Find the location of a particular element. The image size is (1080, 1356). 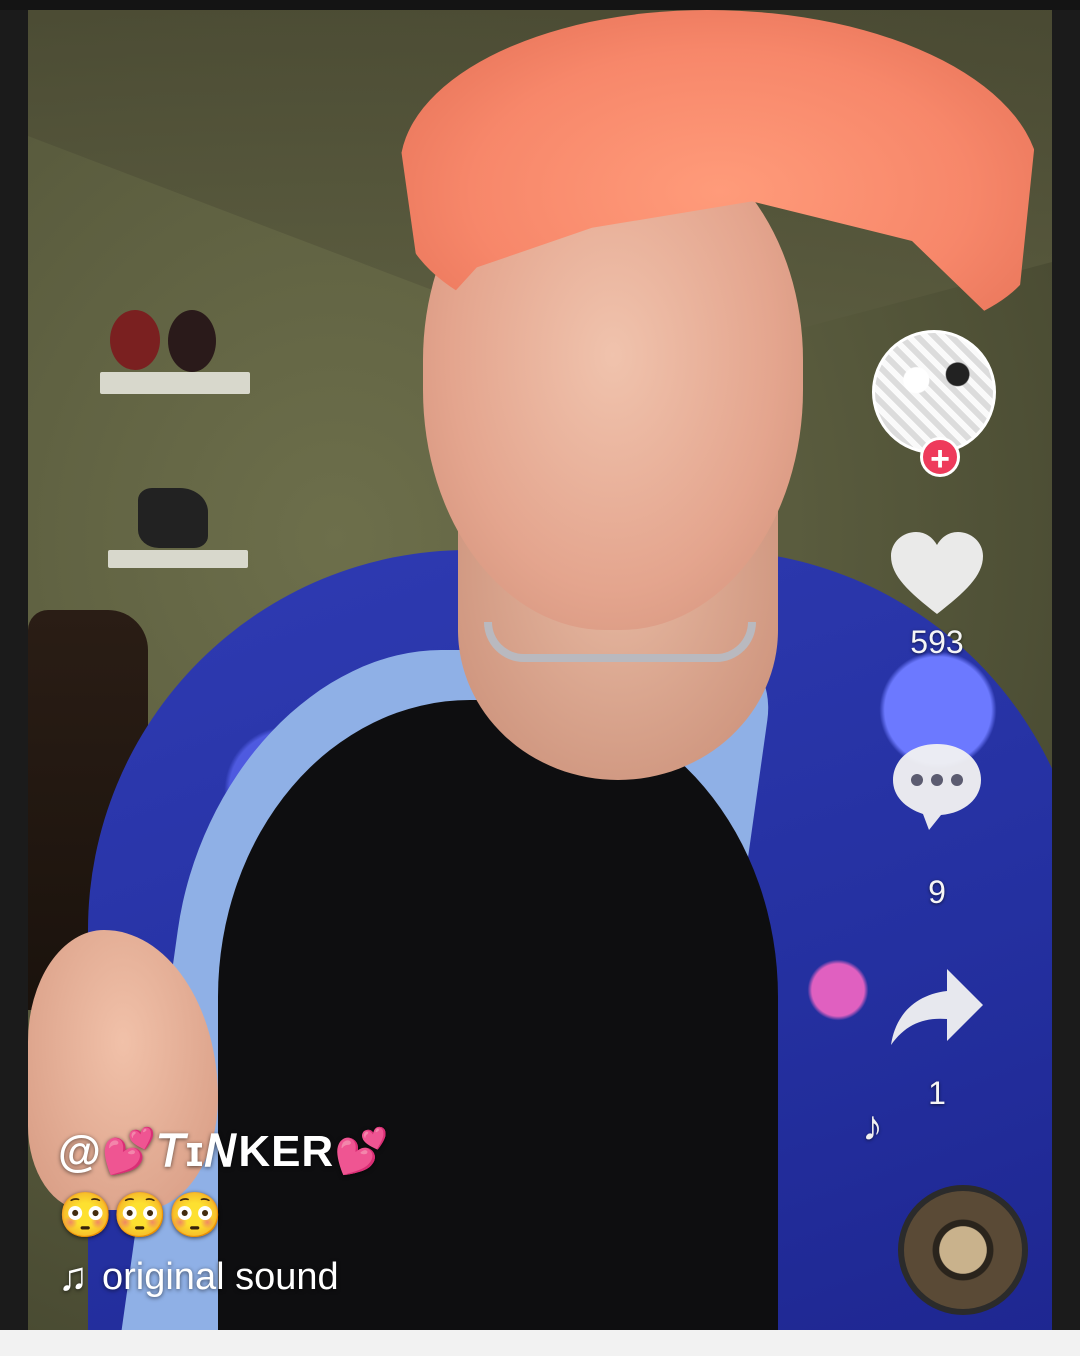

like-button: 593 is located at coordinates (937, 595).